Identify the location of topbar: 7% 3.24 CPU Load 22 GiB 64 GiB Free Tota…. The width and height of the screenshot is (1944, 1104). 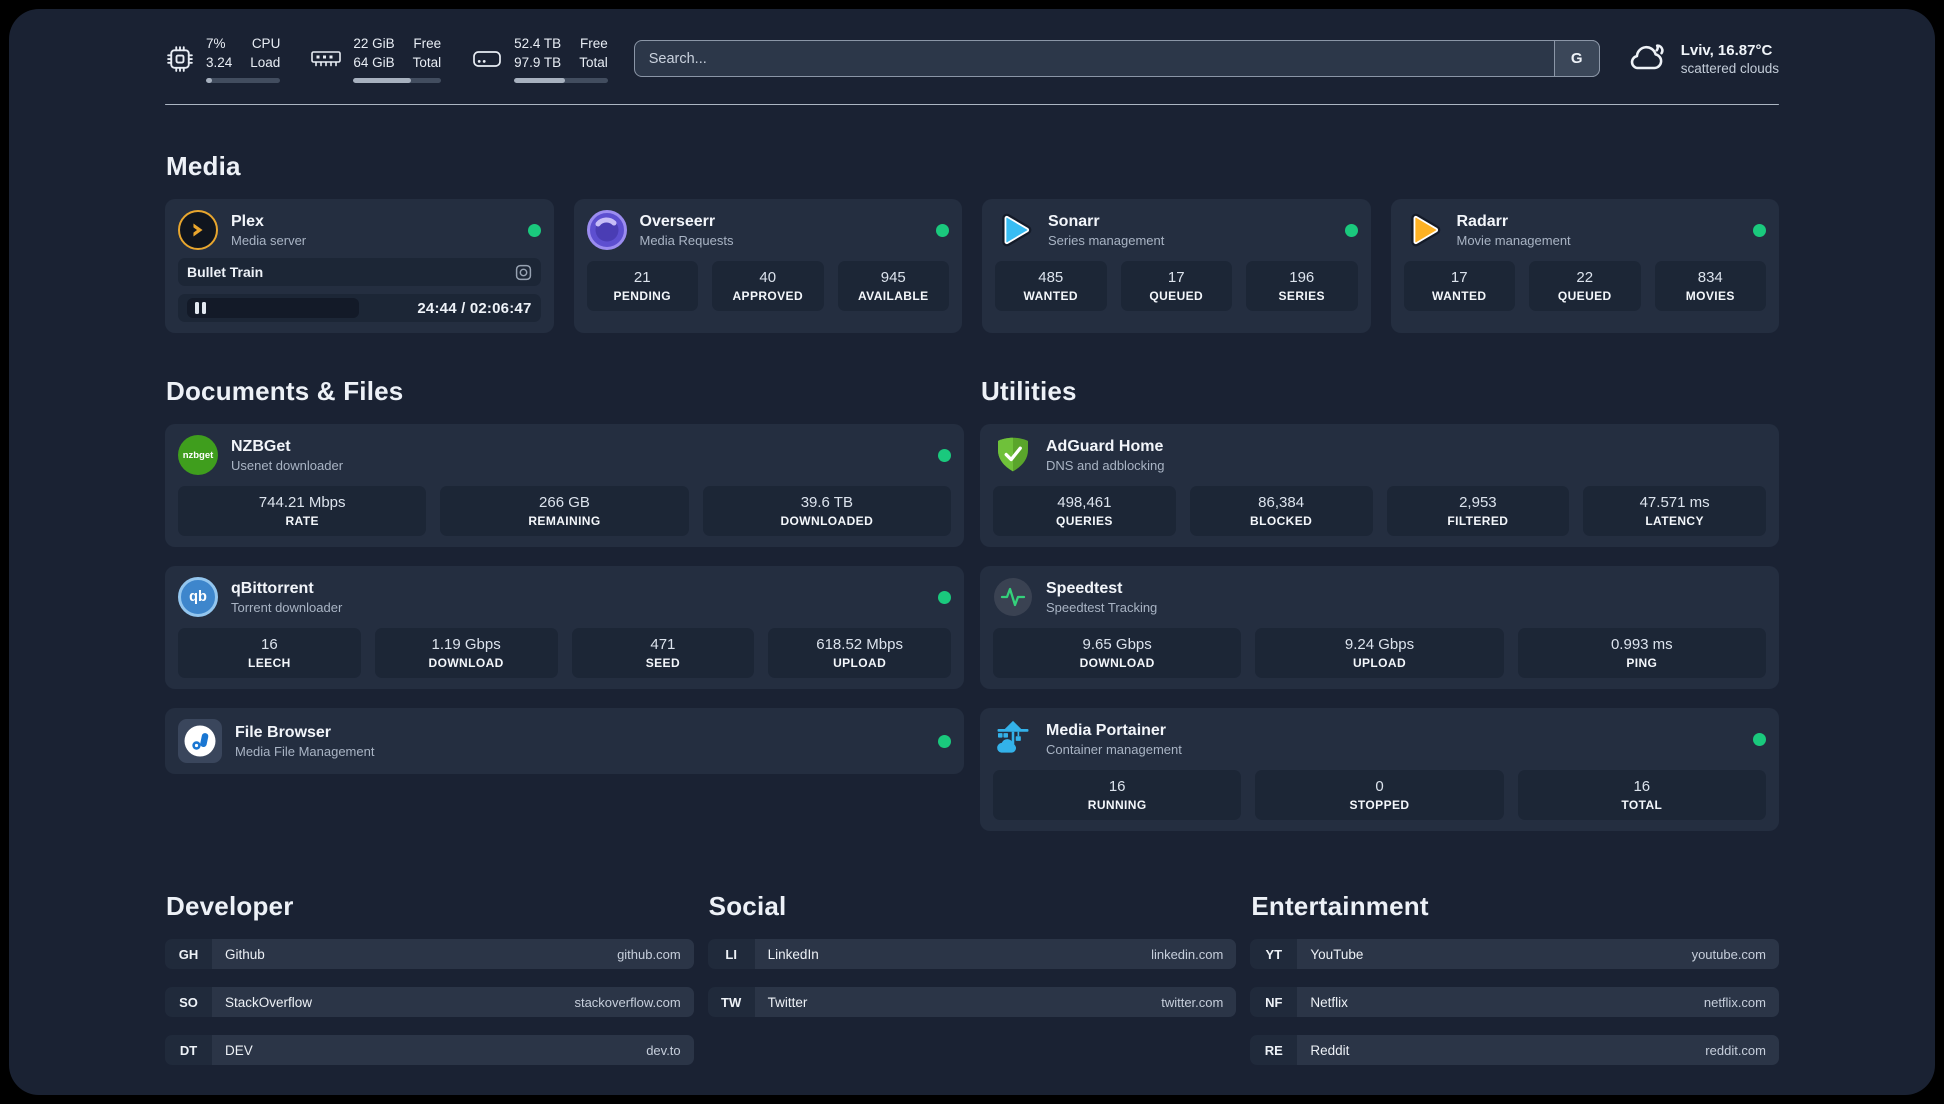
(972, 59).